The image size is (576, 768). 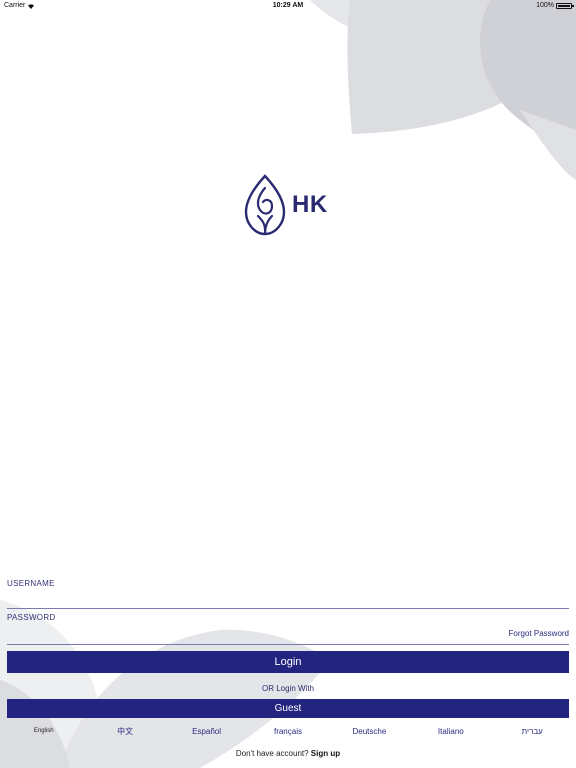 I want to click on app-logo: HK, so click(x=286, y=205).